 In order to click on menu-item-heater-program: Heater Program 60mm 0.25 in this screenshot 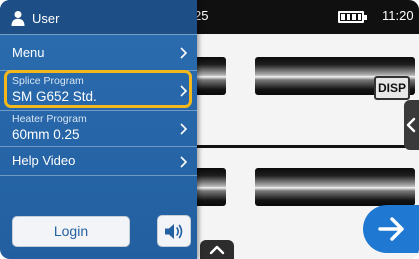, I will do `click(98, 128)`.